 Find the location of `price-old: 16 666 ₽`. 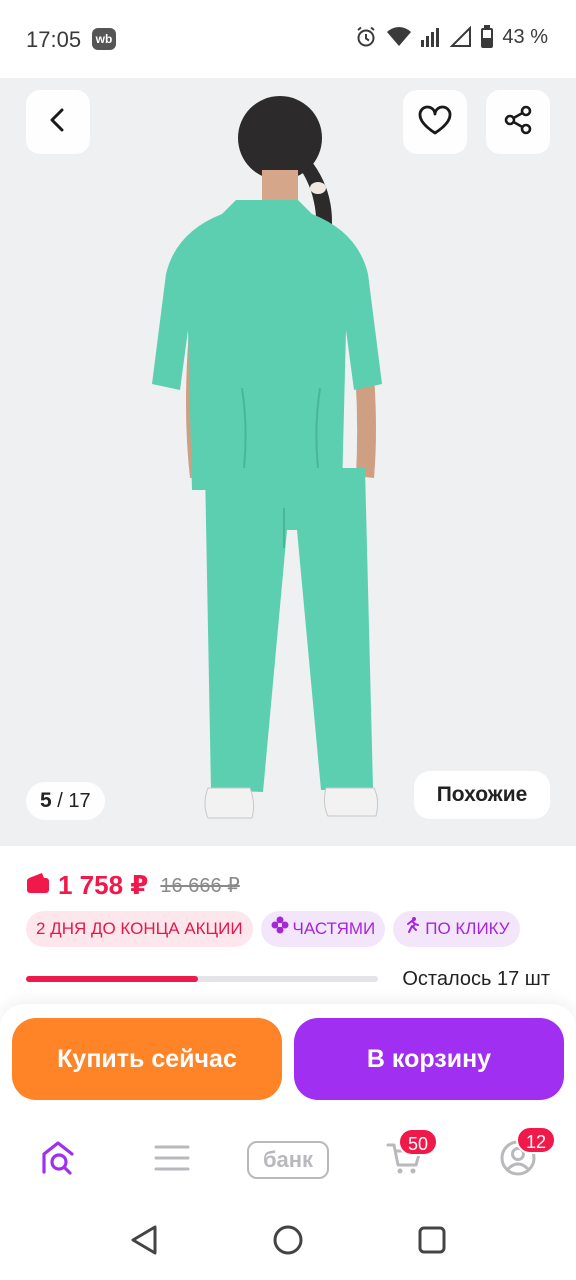

price-old: 16 666 ₽ is located at coordinates (200, 886).